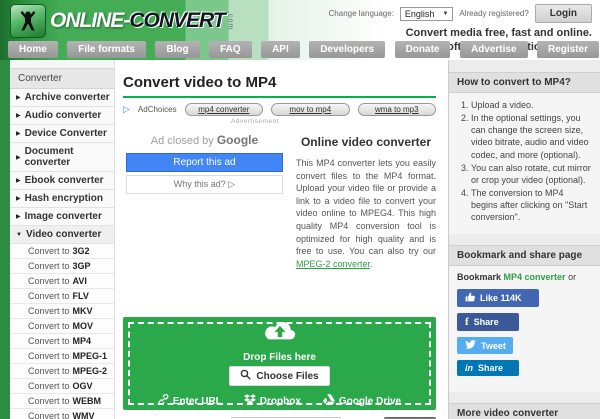 The image size is (600, 419). What do you see at coordinates (62, 414) in the screenshot?
I see `sidebar-subitem-convert-to-wmv: Convert to WMV` at bounding box center [62, 414].